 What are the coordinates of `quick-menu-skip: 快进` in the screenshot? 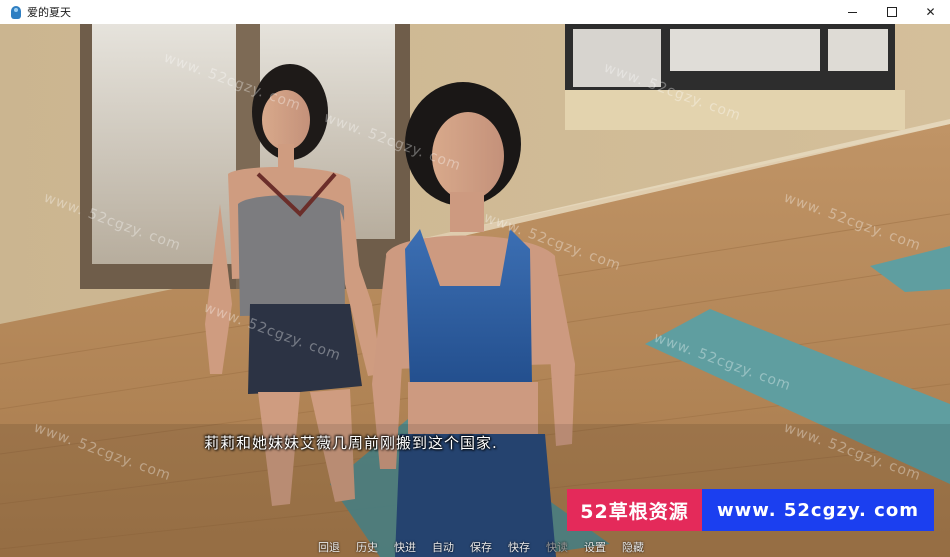 It's located at (405, 547).